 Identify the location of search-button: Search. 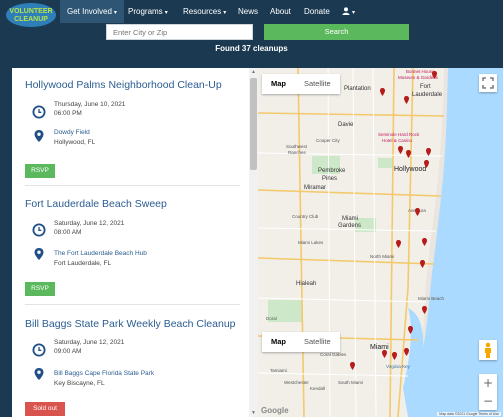
(336, 32).